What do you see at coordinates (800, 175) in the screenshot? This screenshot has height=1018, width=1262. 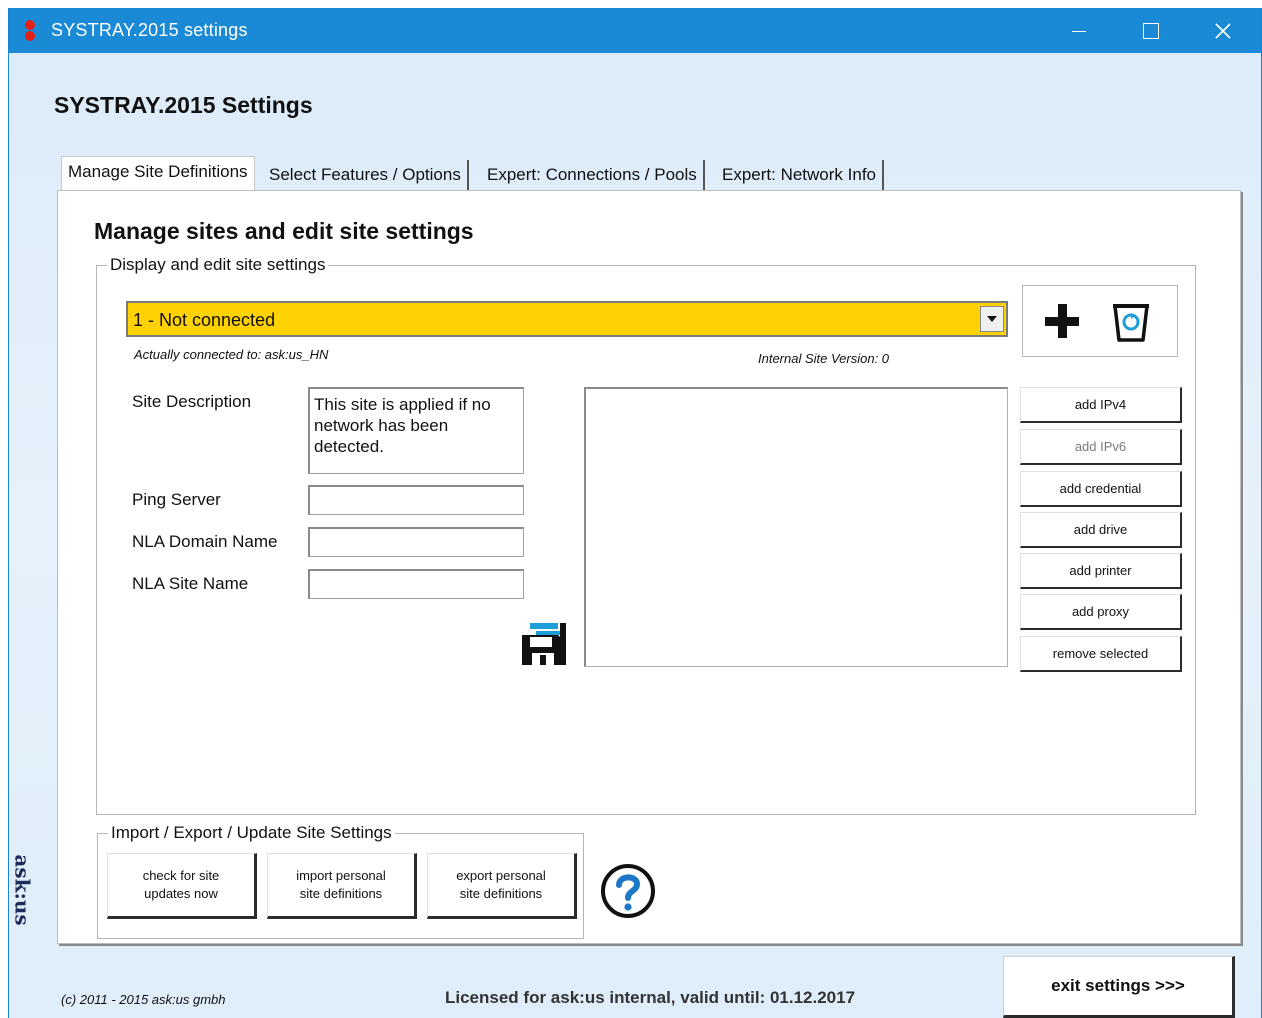 I see `tab-expert-network-info: Expert: Network Info` at bounding box center [800, 175].